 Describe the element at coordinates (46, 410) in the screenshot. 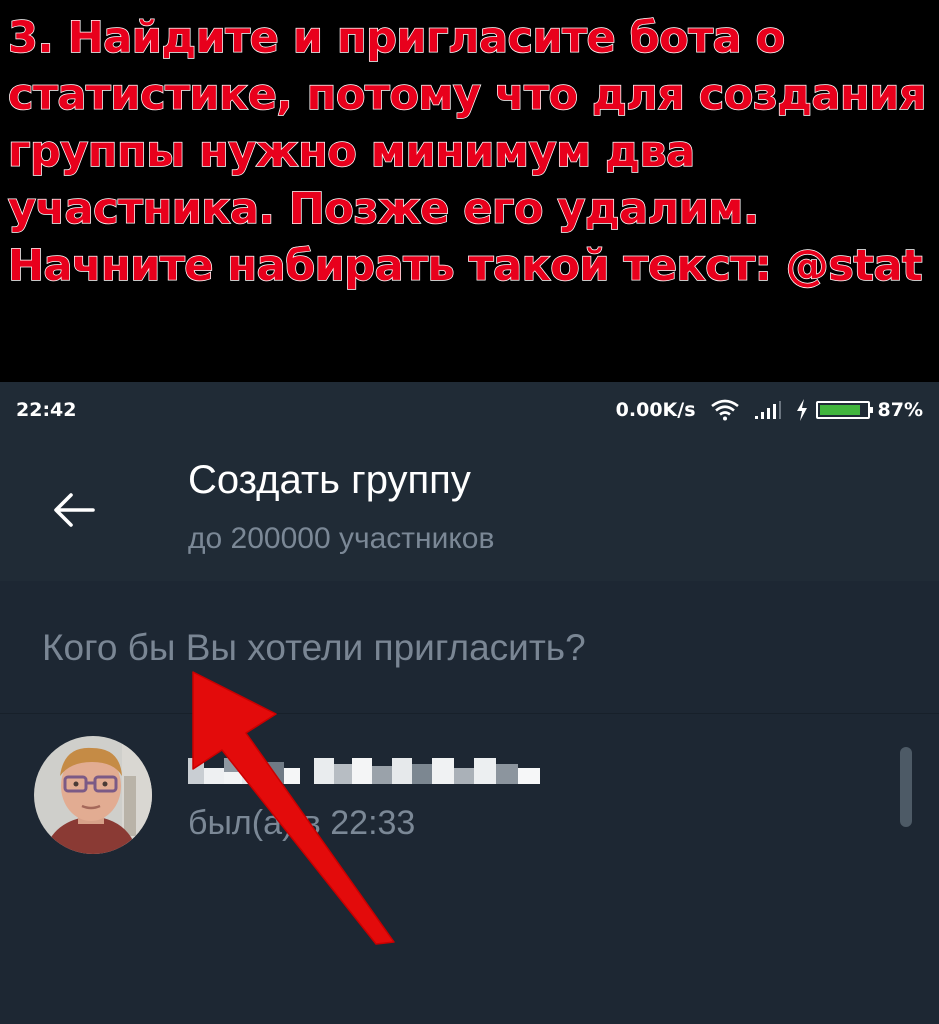

I see `status-time: 22:42` at that location.